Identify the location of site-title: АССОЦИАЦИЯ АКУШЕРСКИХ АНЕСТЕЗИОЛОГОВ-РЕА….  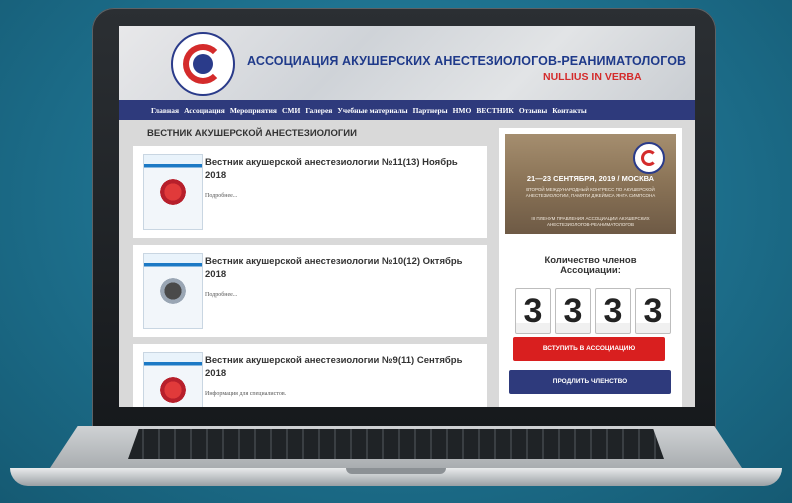
(467, 61).